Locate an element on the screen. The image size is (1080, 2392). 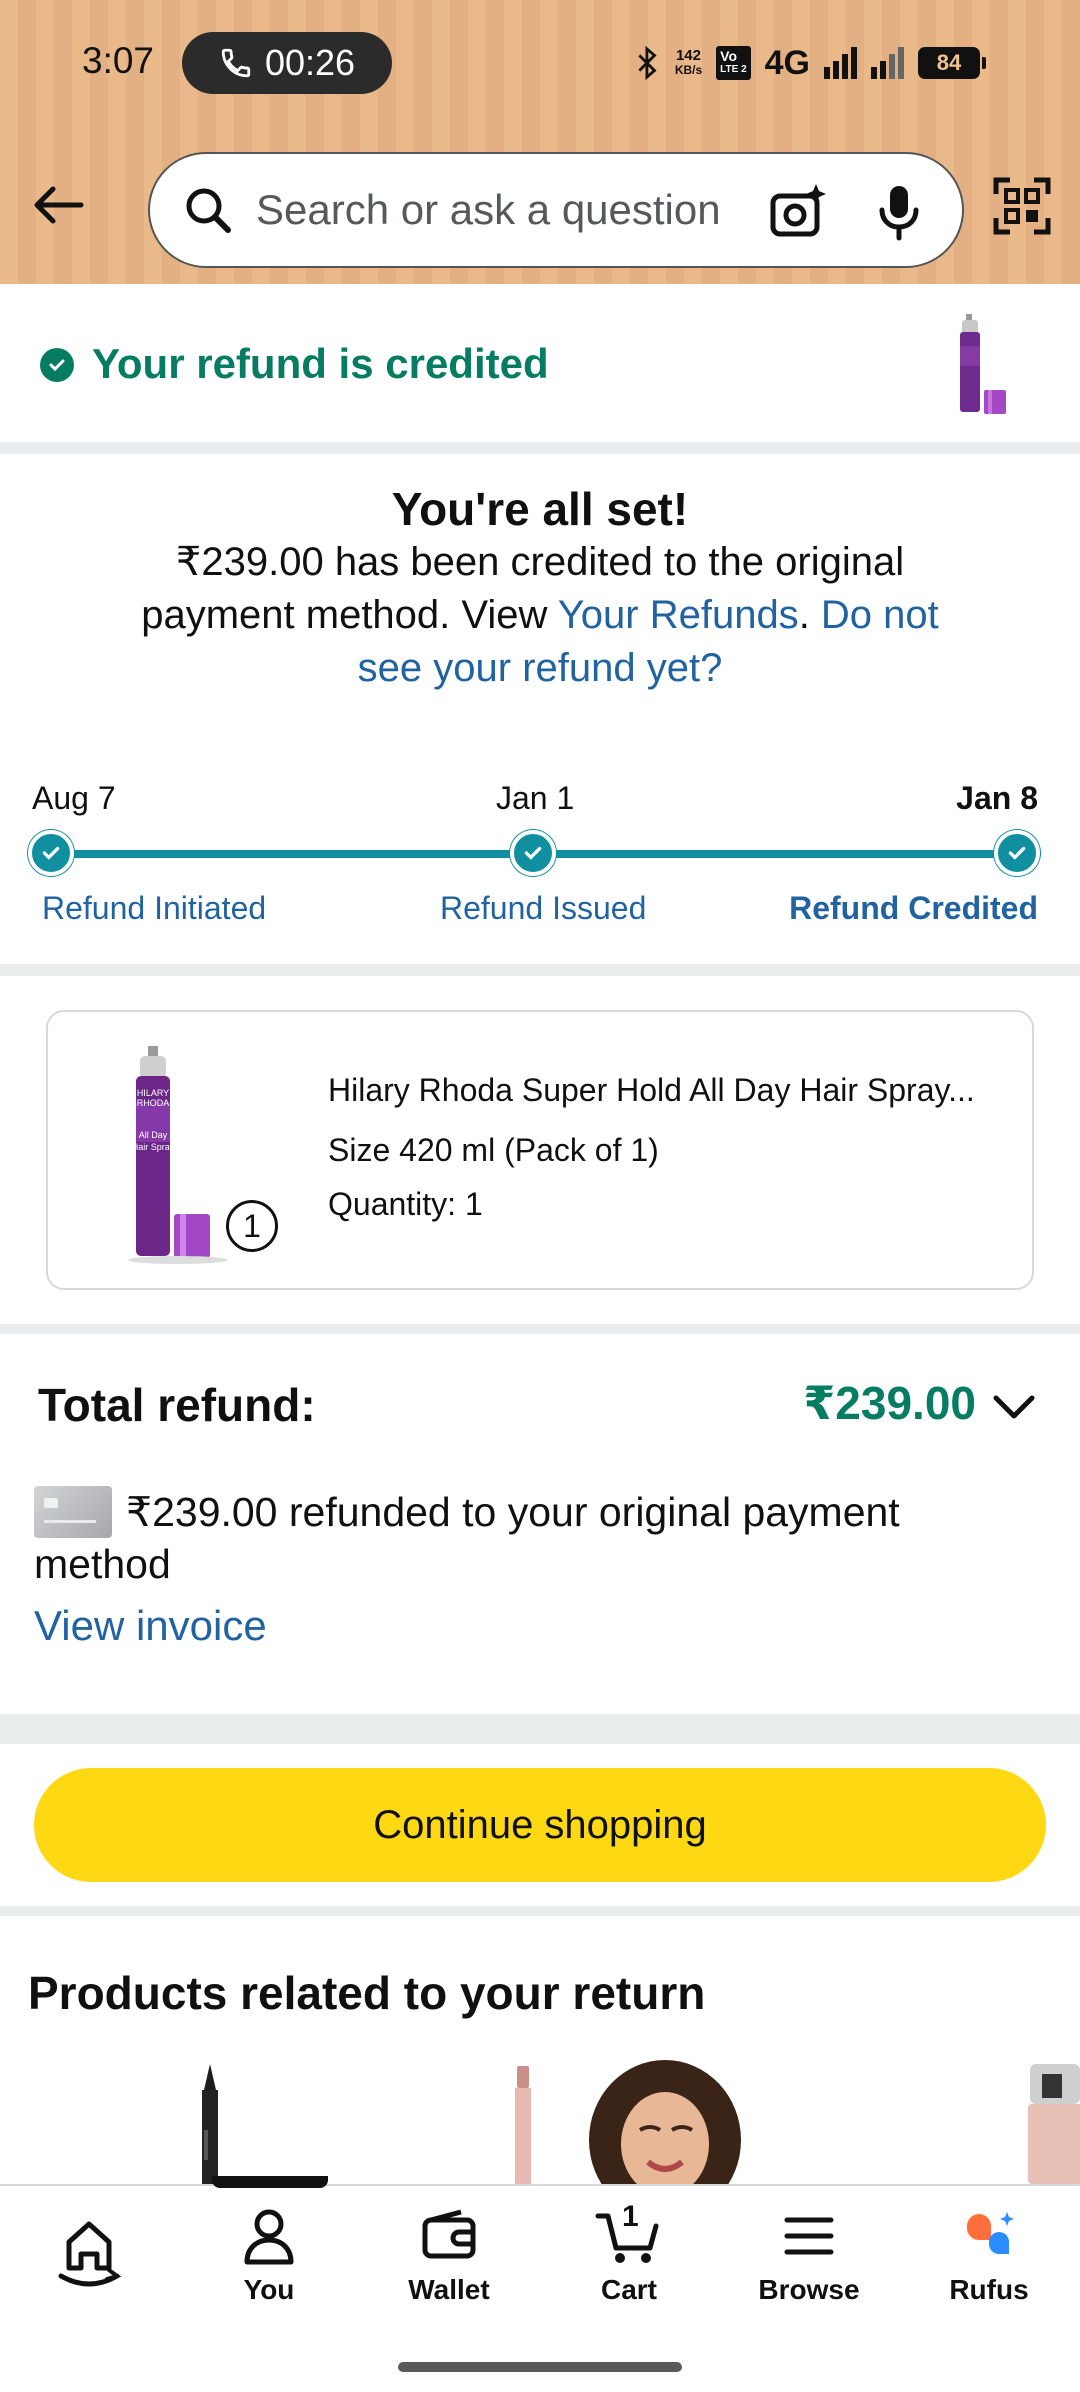
search-icon is located at coordinates (208, 210).